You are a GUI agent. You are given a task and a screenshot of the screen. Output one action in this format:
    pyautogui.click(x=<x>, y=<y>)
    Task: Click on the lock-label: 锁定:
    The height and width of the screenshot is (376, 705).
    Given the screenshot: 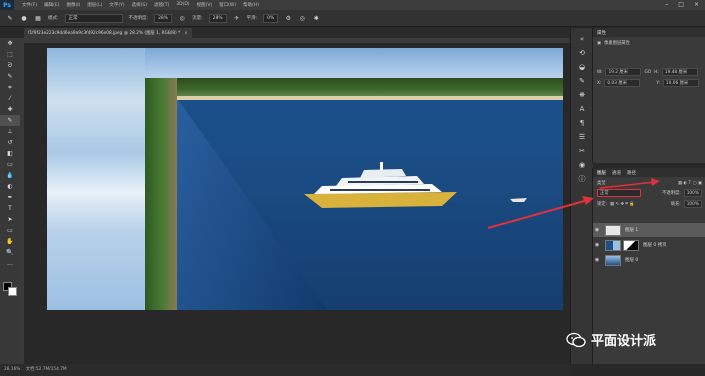 What is the action you would take?
    pyautogui.click(x=602, y=204)
    